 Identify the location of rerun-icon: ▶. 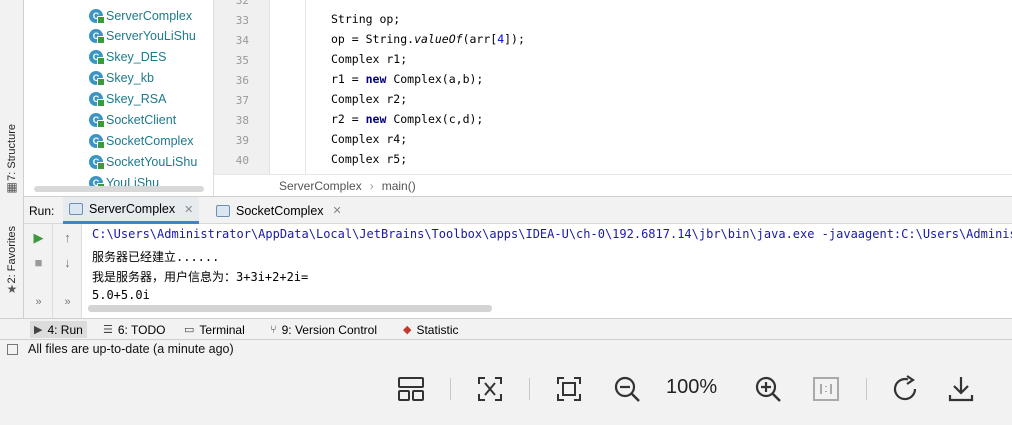
(38, 238).